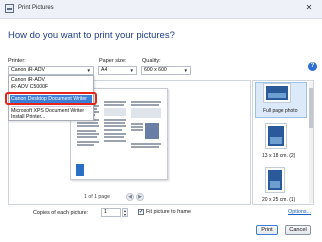 The image size is (322, 242). I want to click on scrollbar-thumb, so click(311, 108).